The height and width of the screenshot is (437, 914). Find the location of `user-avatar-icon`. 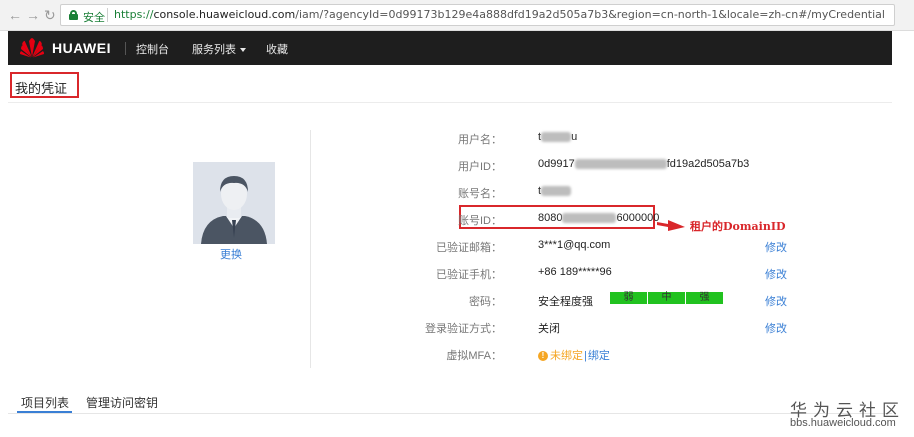

user-avatar-icon is located at coordinates (234, 203).